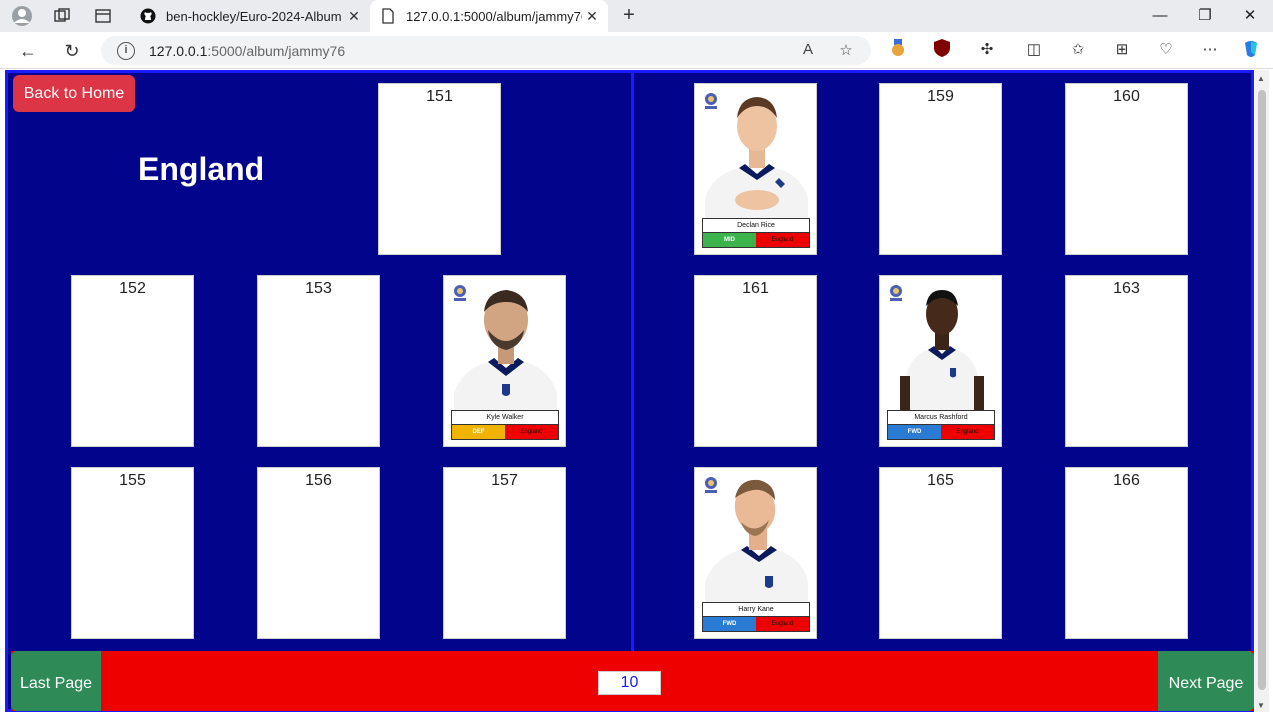  Describe the element at coordinates (126, 50) in the screenshot. I see `site-info-icon: i` at that location.